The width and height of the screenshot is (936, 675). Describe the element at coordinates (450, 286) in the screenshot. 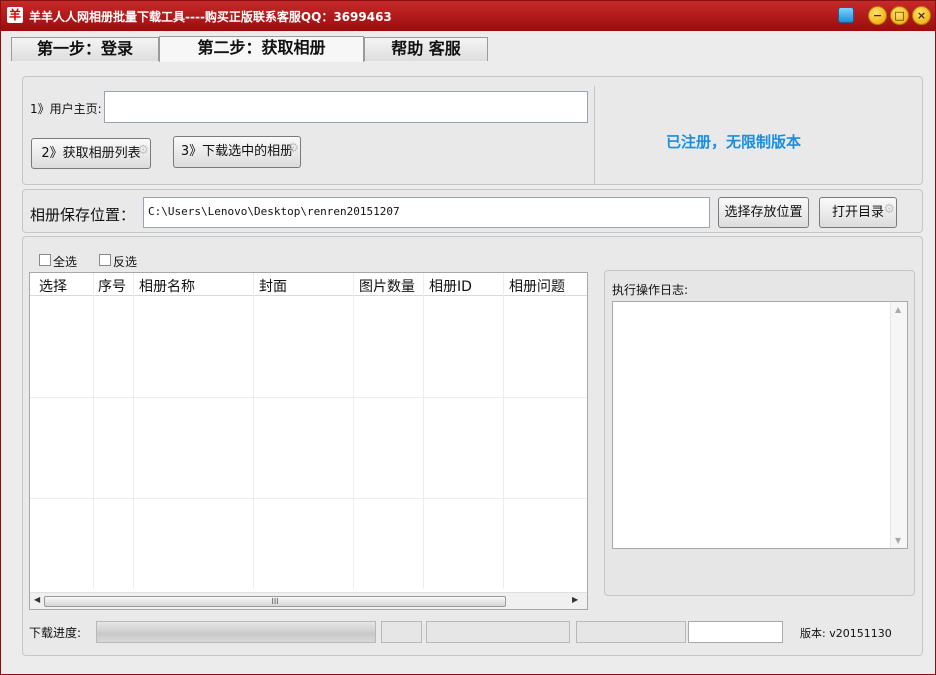

I see `column-header: 相册ID` at that location.